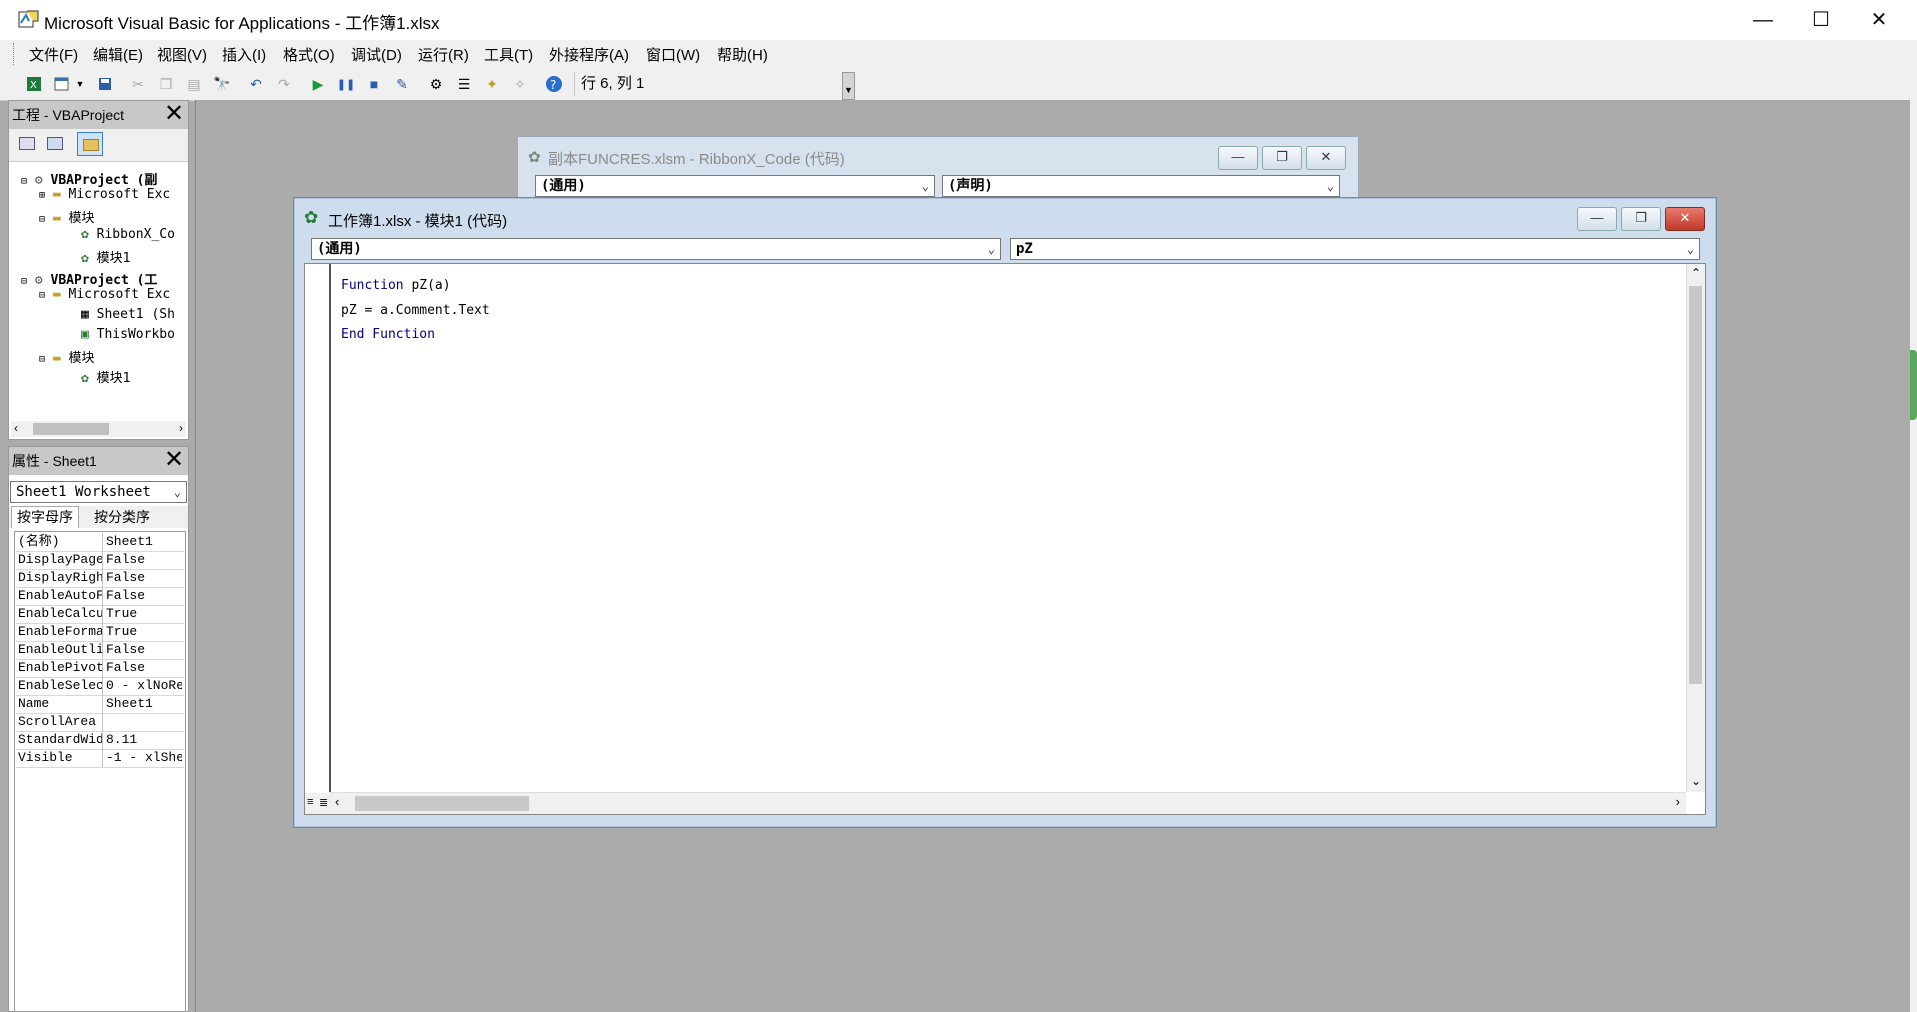 This screenshot has width=1917, height=1012. What do you see at coordinates (104, 194) in the screenshot?
I see `tree-item: ⊞ ▬ Microsoft Exc` at bounding box center [104, 194].